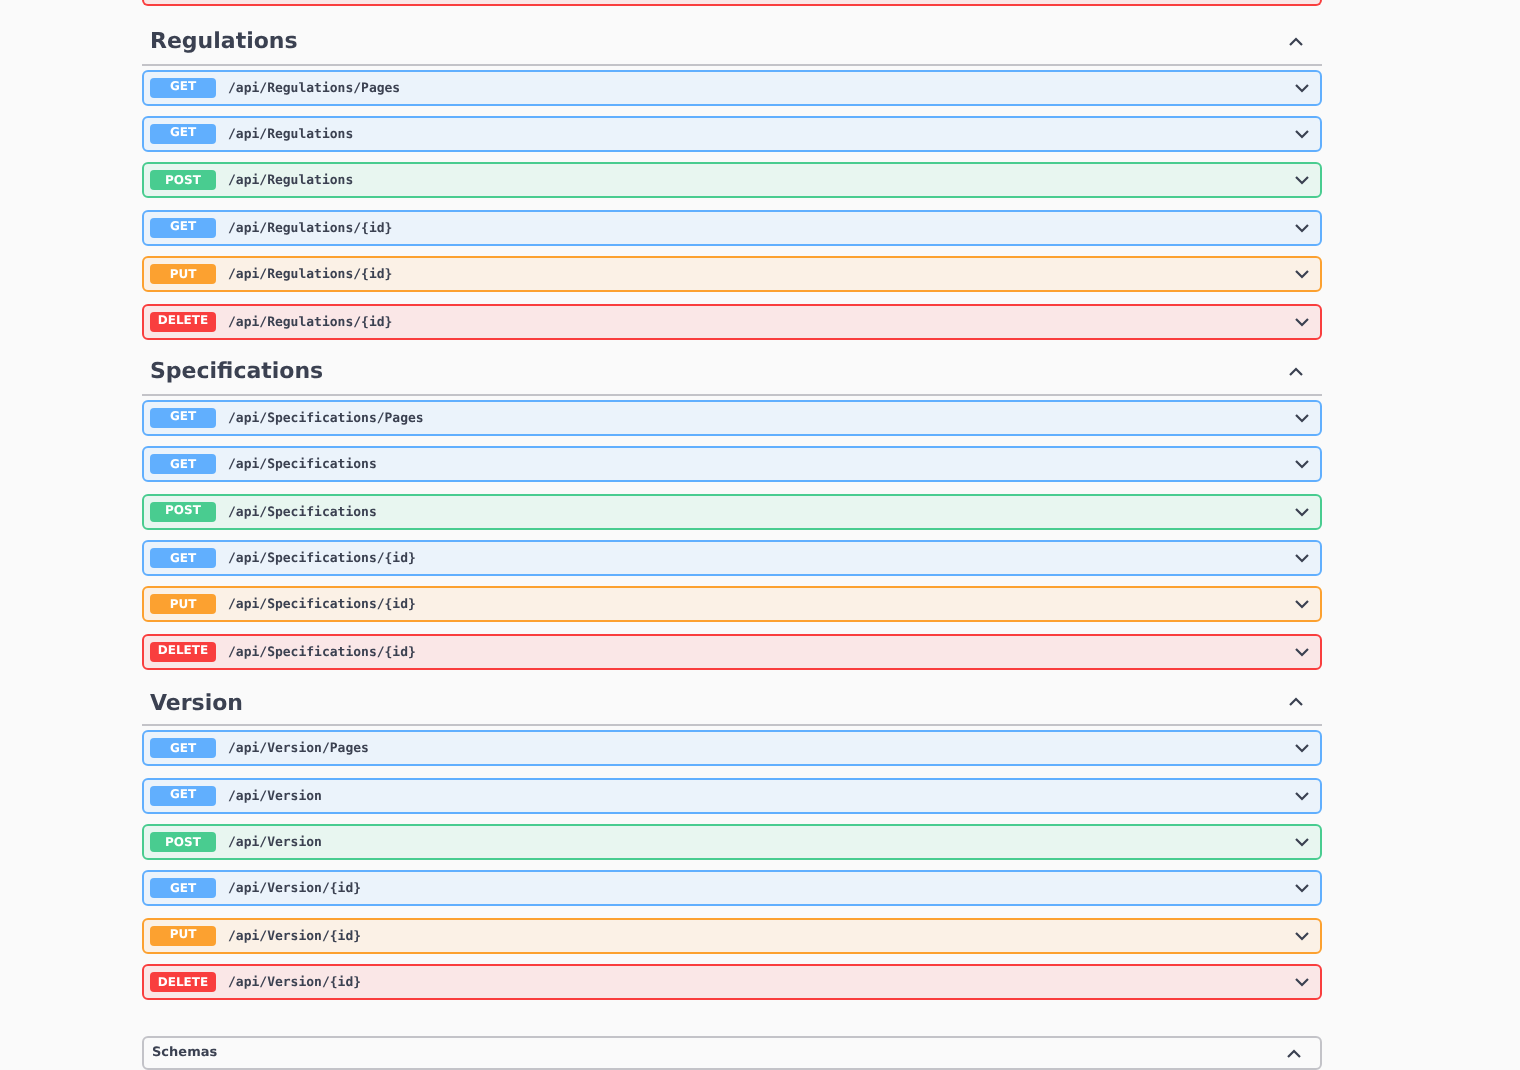 This screenshot has height=1070, width=1520. I want to click on section-title: Version, so click(197, 702).